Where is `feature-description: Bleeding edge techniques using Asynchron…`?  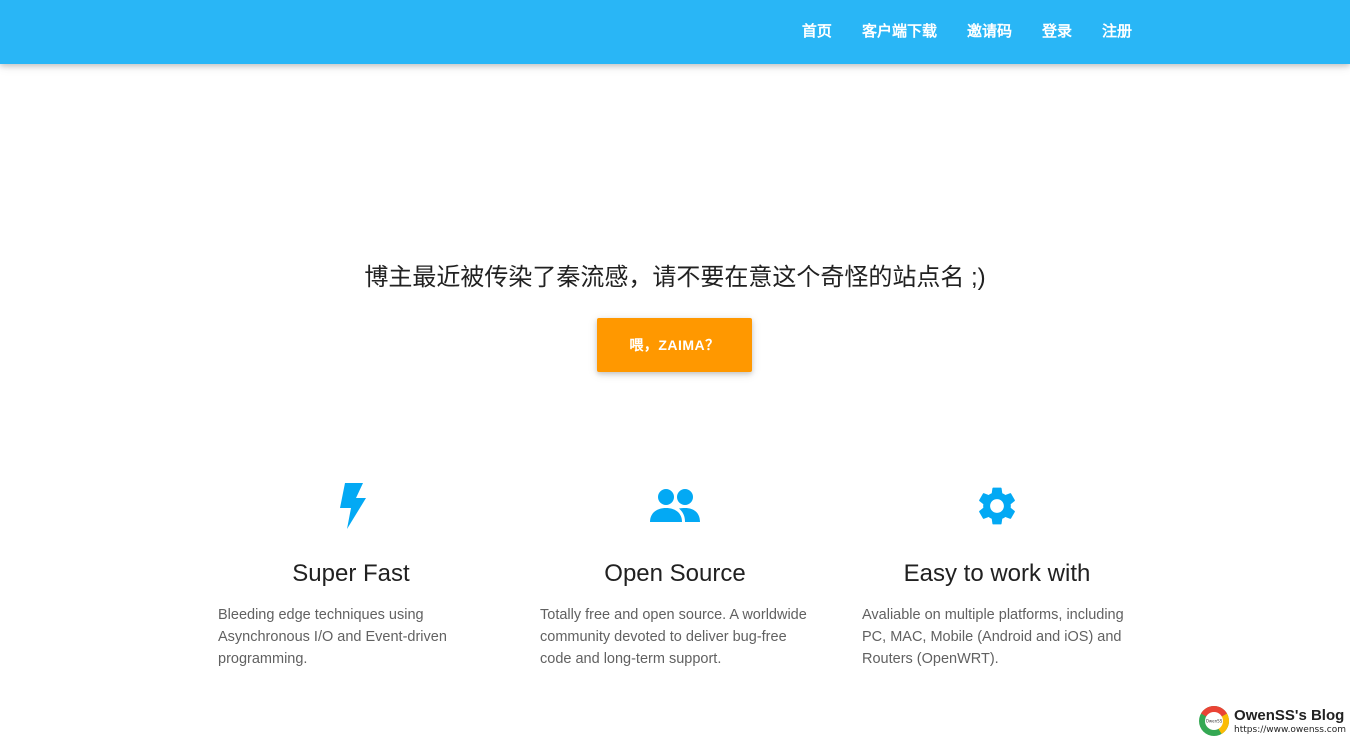
feature-description: Bleeding edge techniques using Asynchron… is located at coordinates (332, 637).